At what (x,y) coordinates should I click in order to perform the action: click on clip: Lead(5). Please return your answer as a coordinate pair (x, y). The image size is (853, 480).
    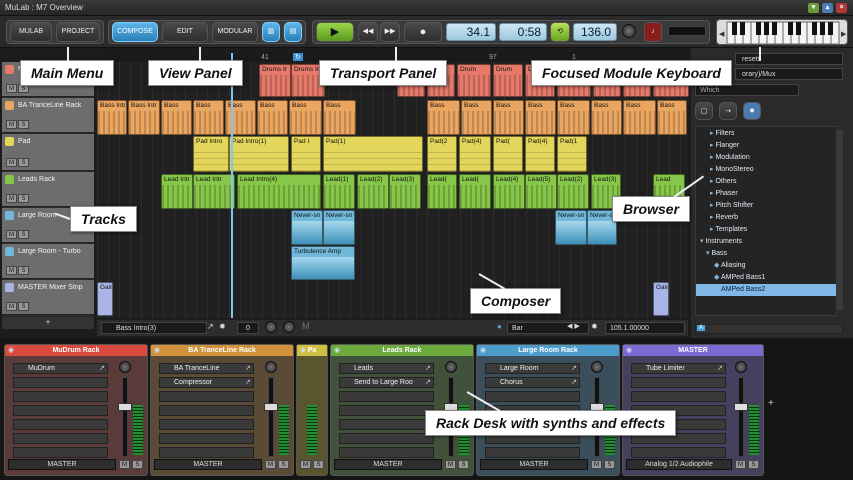
    Looking at the image, I should click on (541, 191).